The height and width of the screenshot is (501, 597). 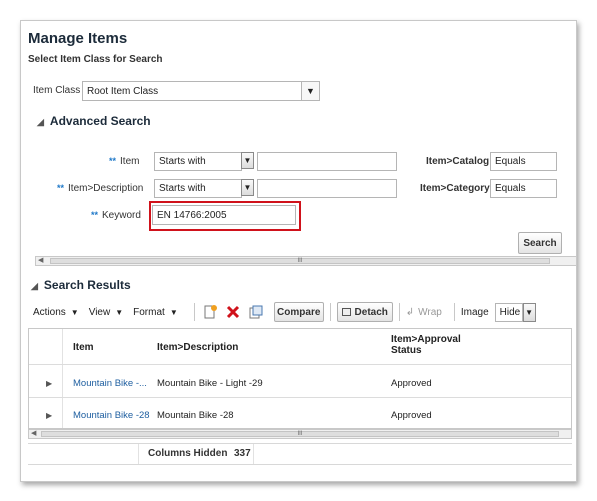 I want to click on search-results-header: ◢ Search Results, so click(x=81, y=285).